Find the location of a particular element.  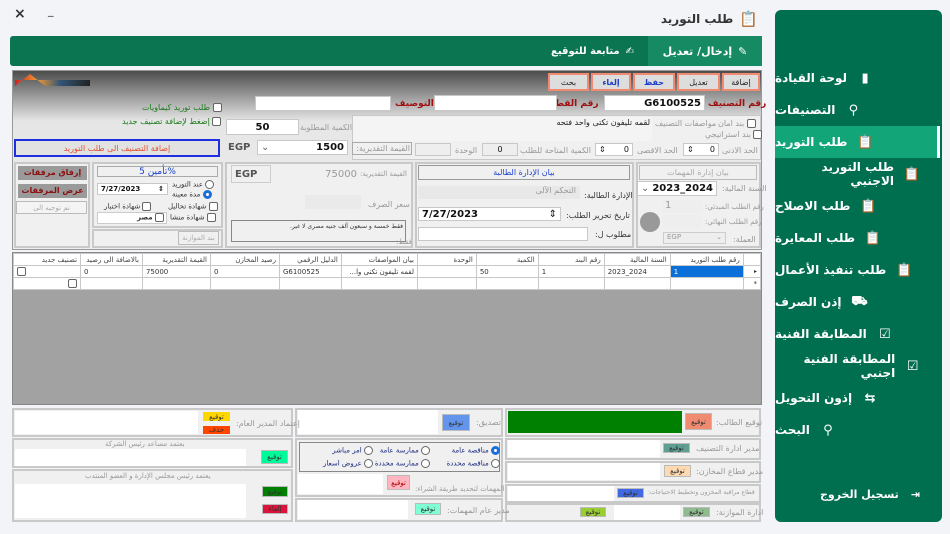

approval-input is located at coordinates (368, 422).